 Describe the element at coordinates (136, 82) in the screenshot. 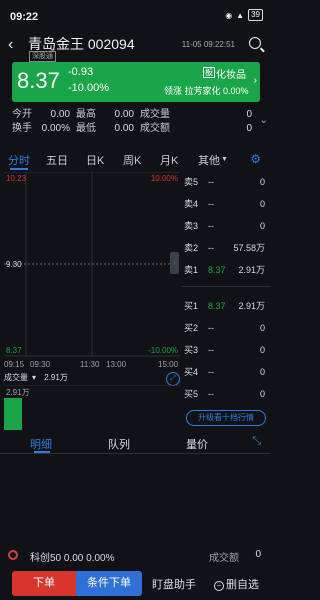

I see `price-panel: 8.37 -0.93 -10.00% 板 化妆品 领涨 拉芳家化 0.00% ›` at that location.